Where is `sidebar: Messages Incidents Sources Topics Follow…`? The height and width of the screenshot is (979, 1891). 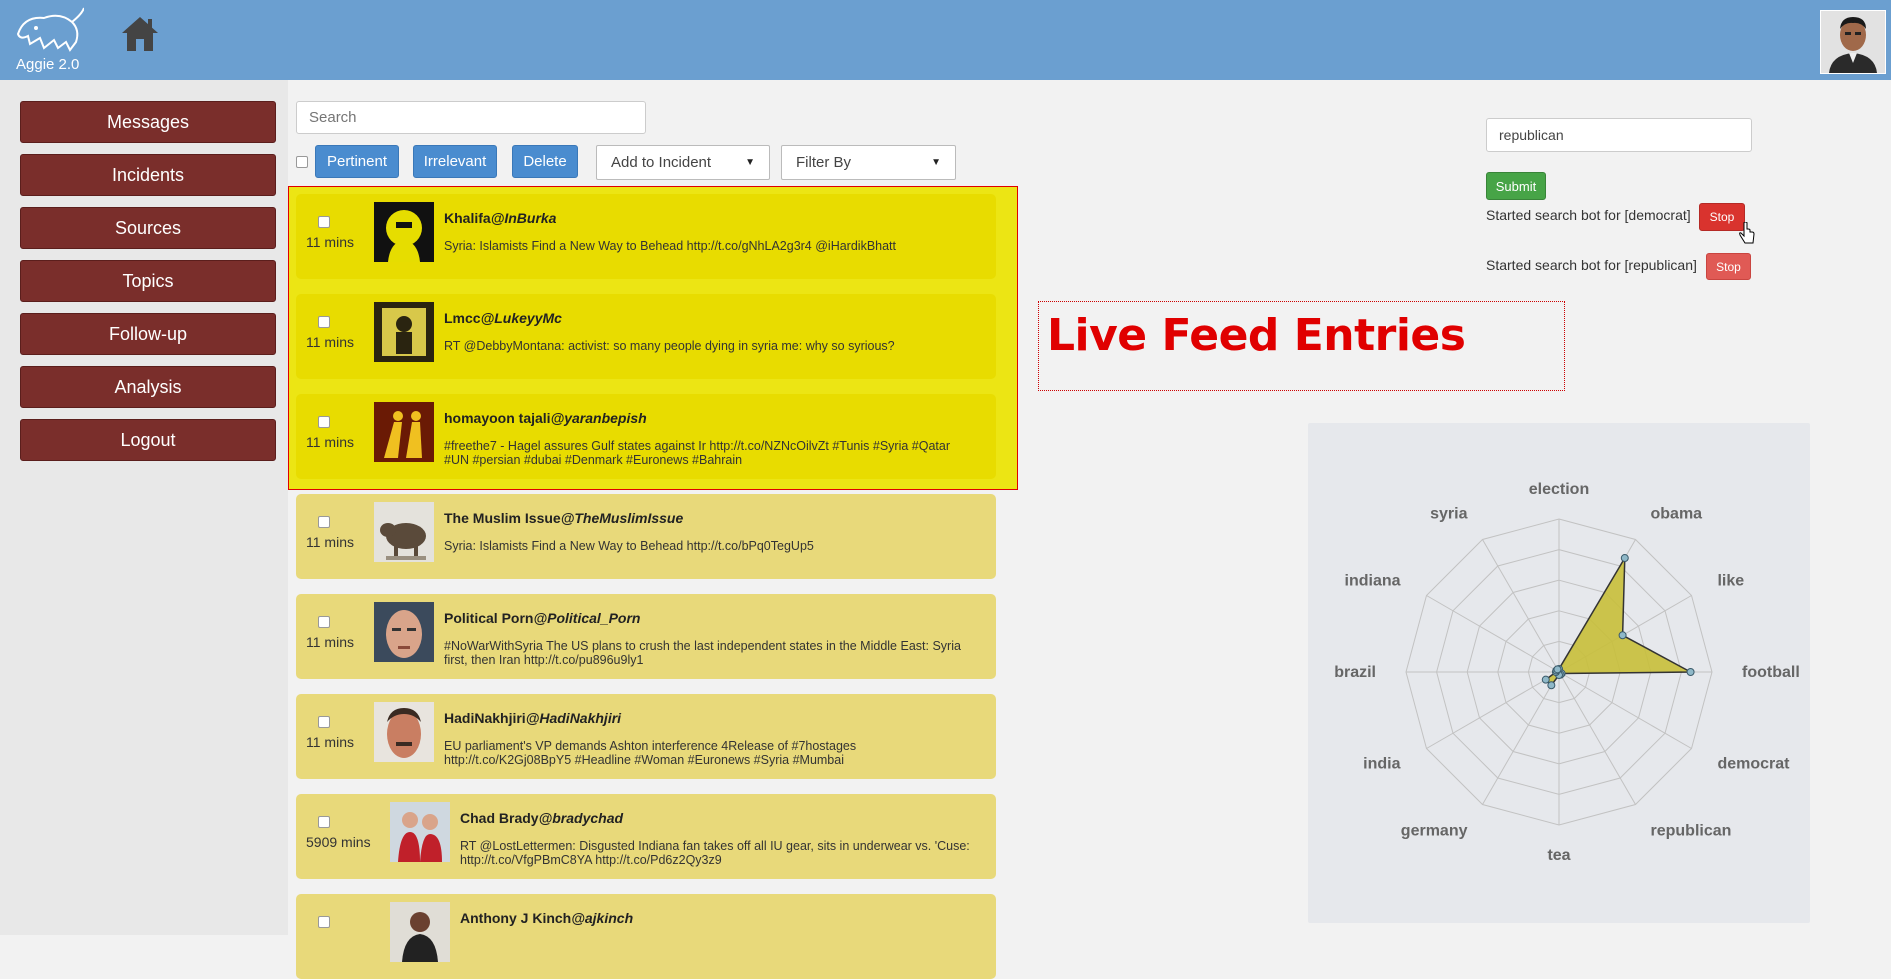 sidebar: Messages Incidents Sources Topics Follow… is located at coordinates (144, 507).